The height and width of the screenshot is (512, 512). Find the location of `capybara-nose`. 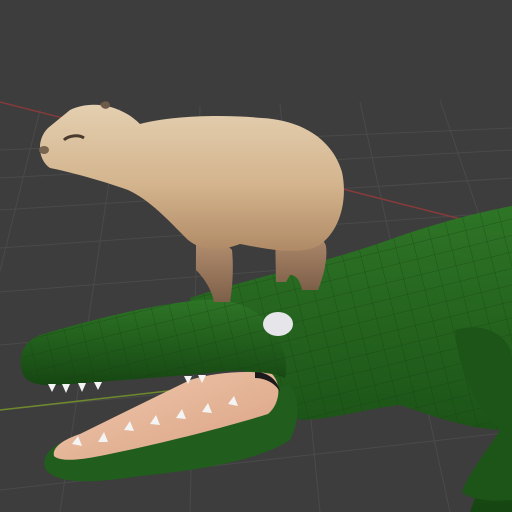

capybara-nose is located at coordinates (44, 150).